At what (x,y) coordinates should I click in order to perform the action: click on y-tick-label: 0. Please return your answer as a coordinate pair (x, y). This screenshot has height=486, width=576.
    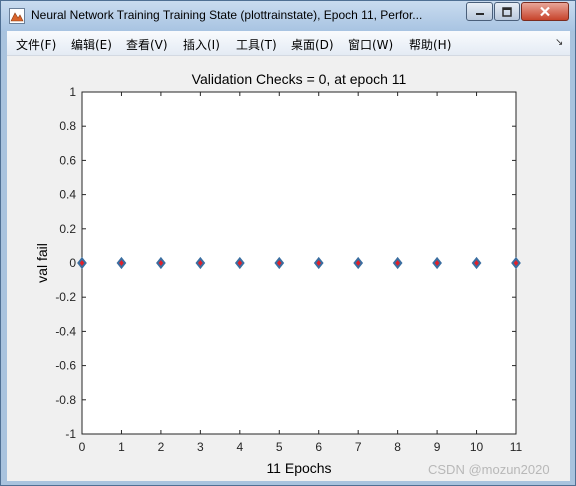
    Looking at the image, I should click on (72, 263).